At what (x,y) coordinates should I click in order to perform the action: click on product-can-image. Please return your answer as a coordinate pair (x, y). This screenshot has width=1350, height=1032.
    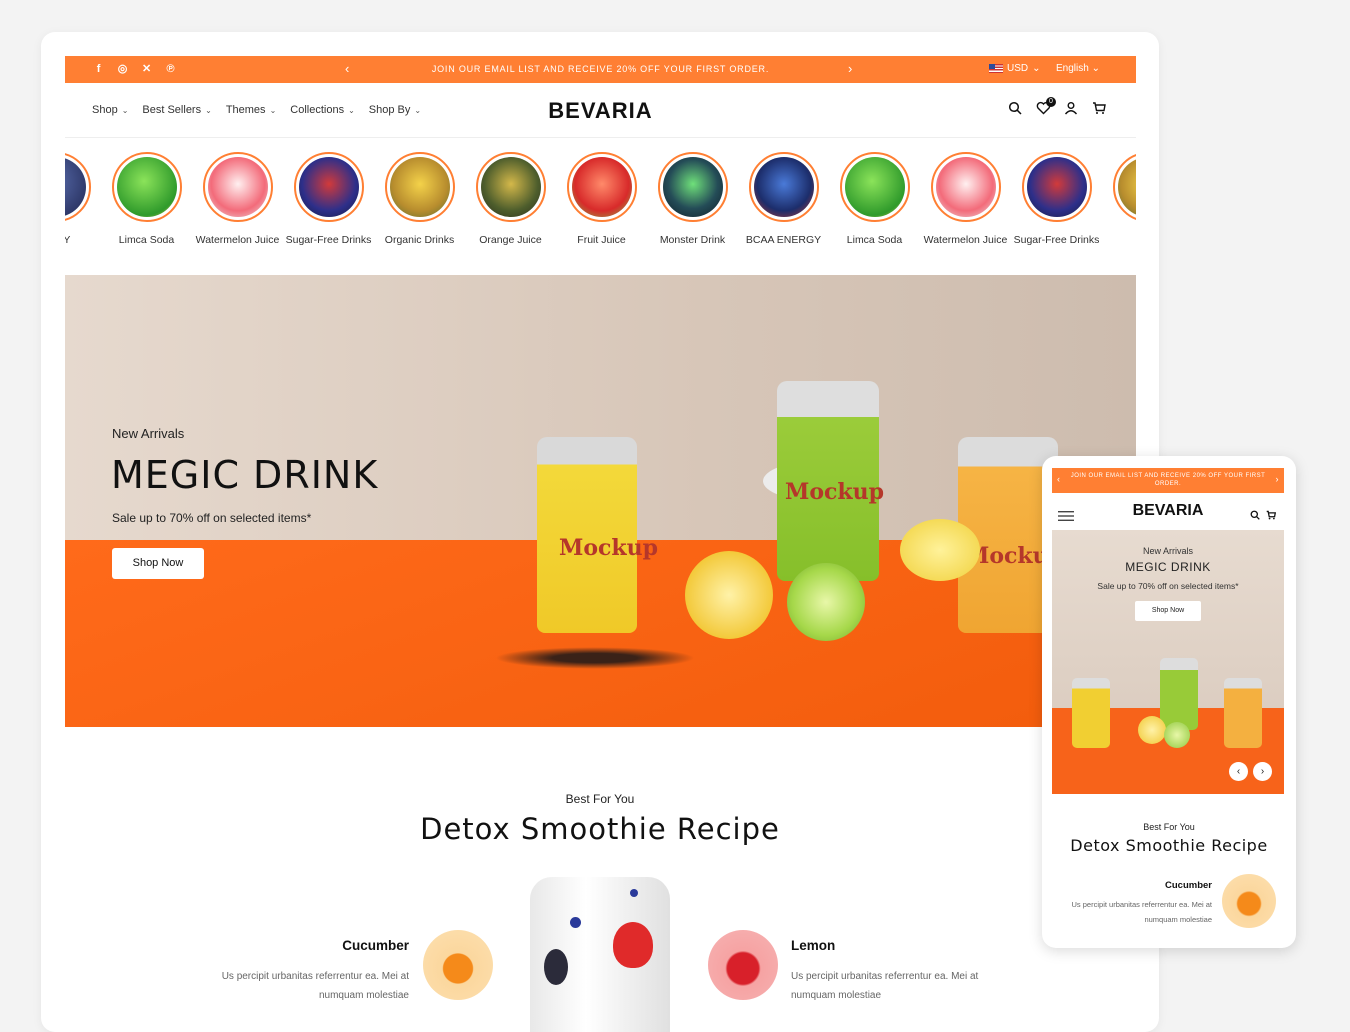
    Looking at the image, I should click on (600, 954).